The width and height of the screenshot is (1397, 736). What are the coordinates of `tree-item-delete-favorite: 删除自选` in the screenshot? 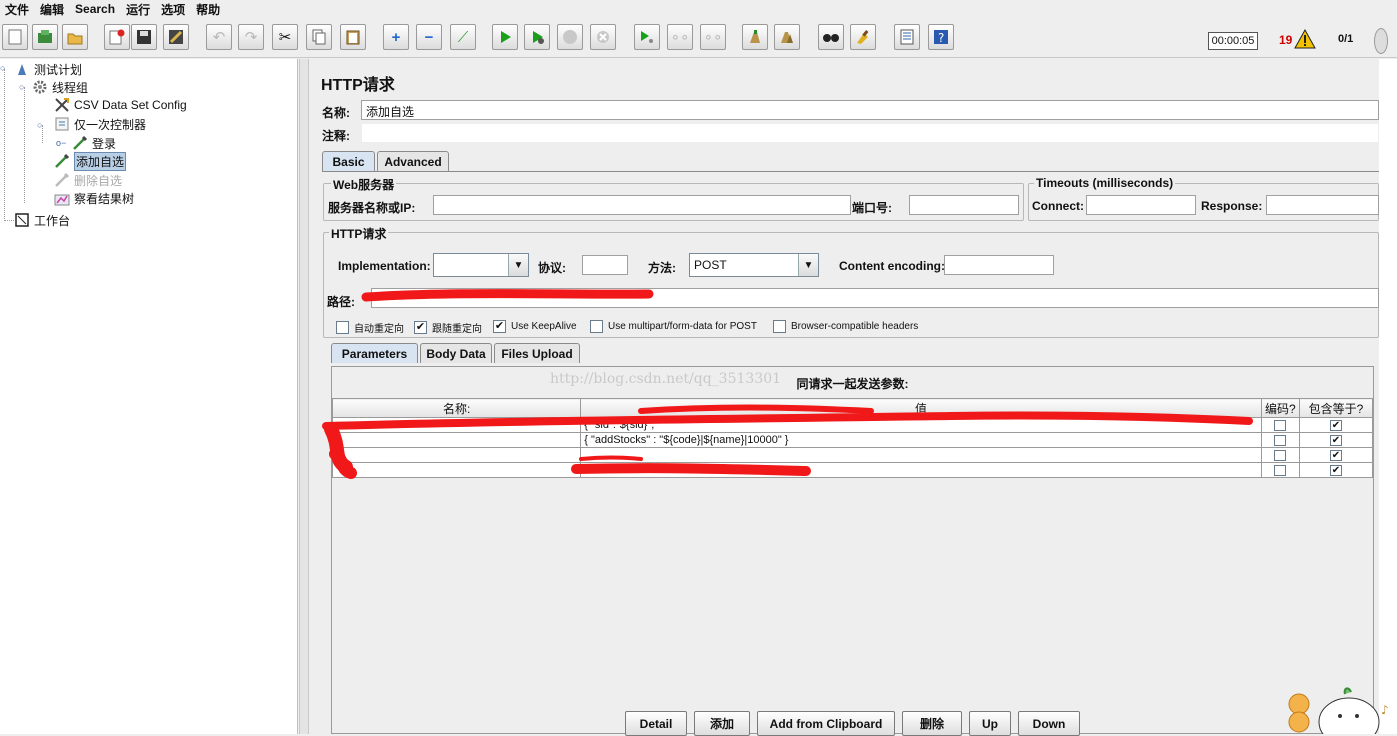 It's located at (88, 180).